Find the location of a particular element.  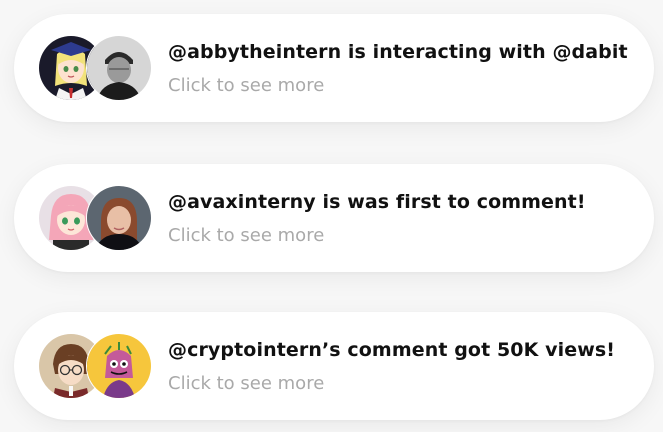

man-beanie-photo is located at coordinates (119, 68).